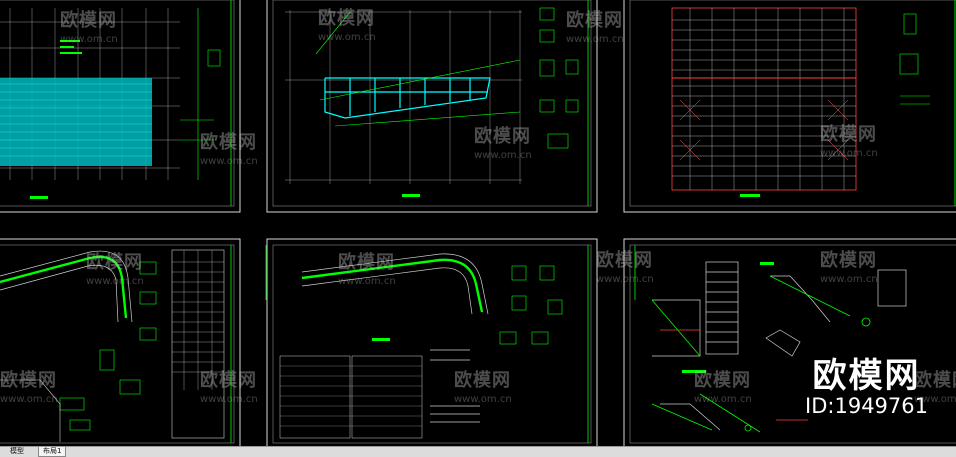 Image resolution: width=956 pixels, height=457 pixels. I want to click on layout-tab-bar: 模型 布局1, so click(478, 451).